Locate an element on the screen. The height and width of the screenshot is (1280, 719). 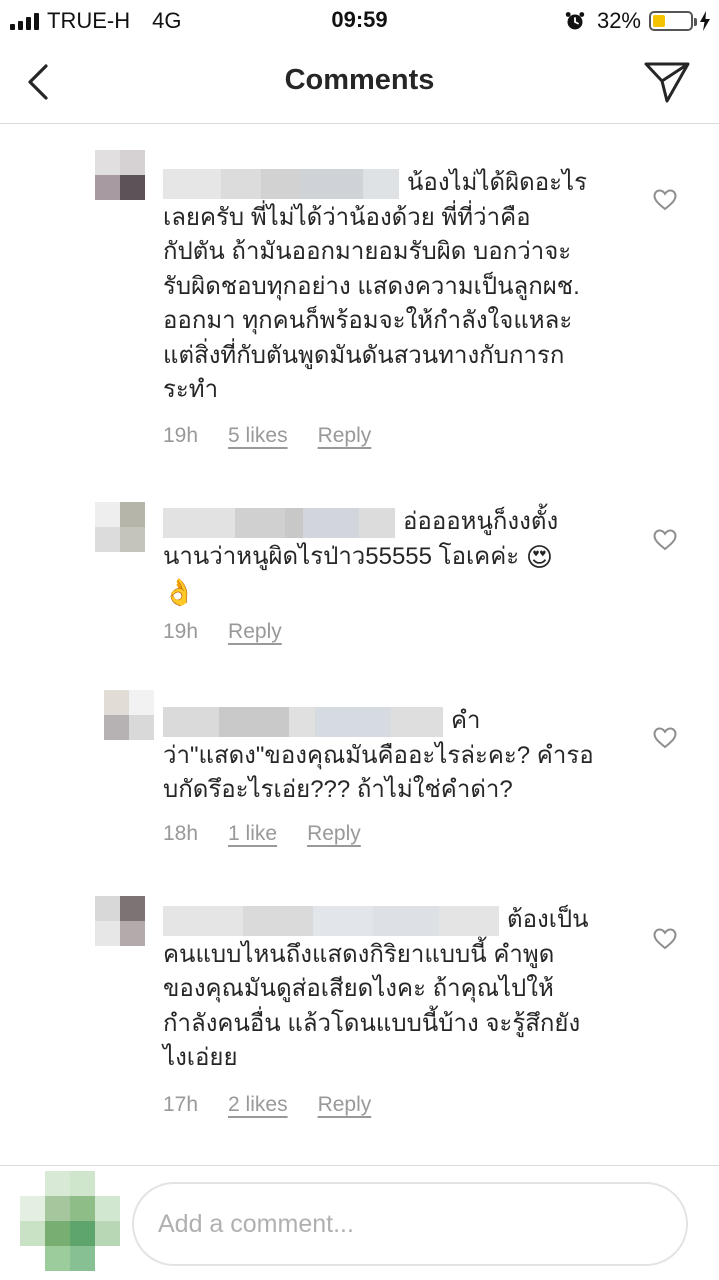
comment-line: อ่อออหนูก็งงตั้ง is located at coordinates (481, 521).